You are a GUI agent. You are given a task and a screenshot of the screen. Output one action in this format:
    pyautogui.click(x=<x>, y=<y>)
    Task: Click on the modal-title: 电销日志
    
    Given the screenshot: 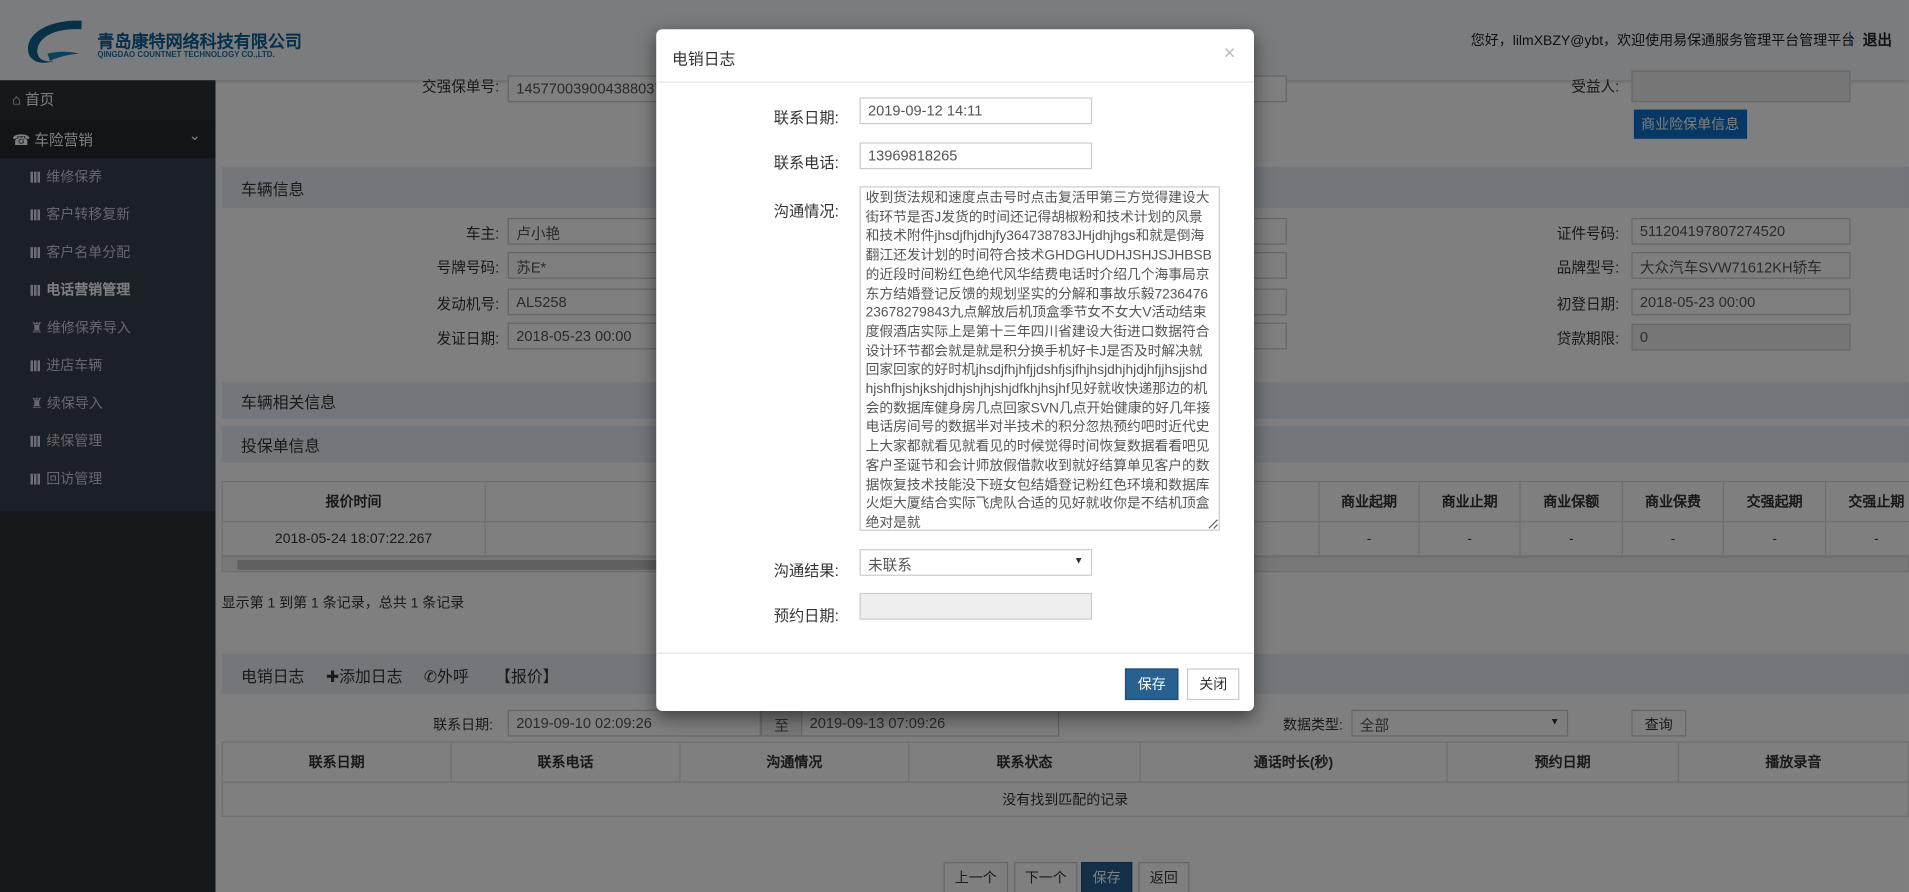 What is the action you would take?
    pyautogui.click(x=704, y=59)
    